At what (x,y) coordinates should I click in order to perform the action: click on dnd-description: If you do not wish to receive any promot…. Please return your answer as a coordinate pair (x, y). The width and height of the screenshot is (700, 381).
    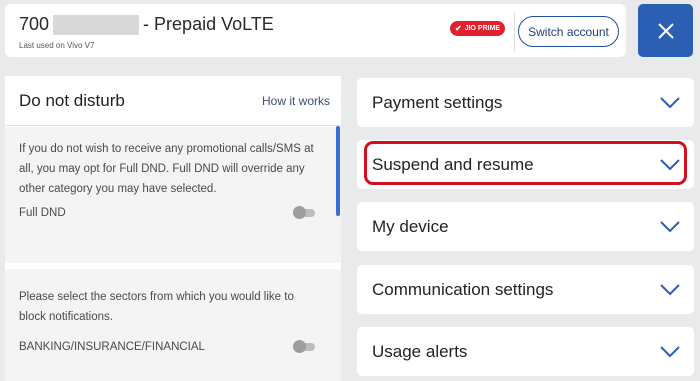
    Looking at the image, I should click on (166, 169).